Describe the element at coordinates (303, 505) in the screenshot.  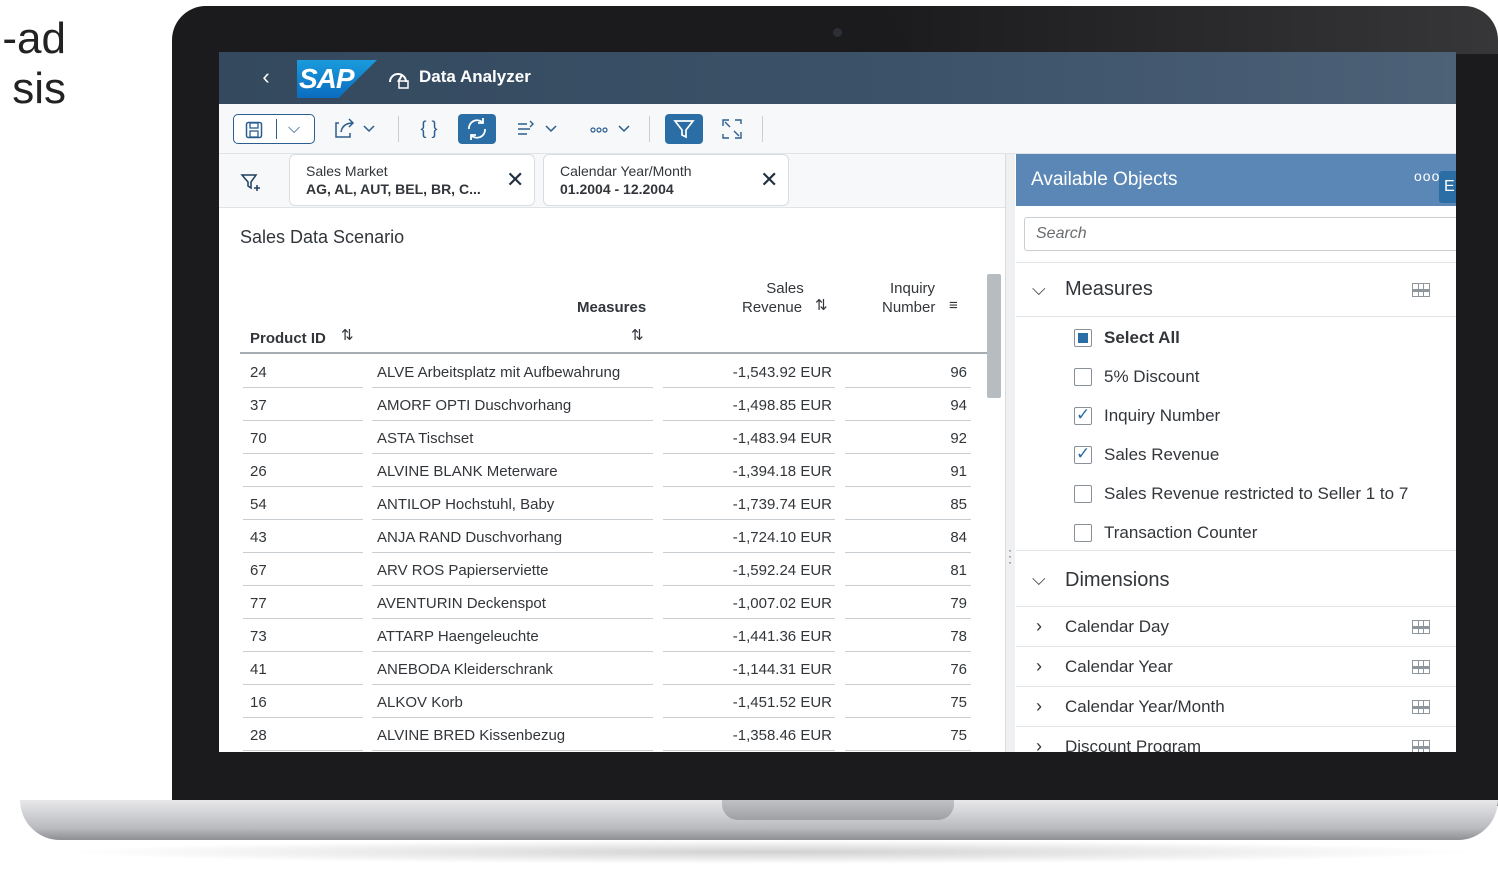
I see `product-id-cell: 54` at that location.